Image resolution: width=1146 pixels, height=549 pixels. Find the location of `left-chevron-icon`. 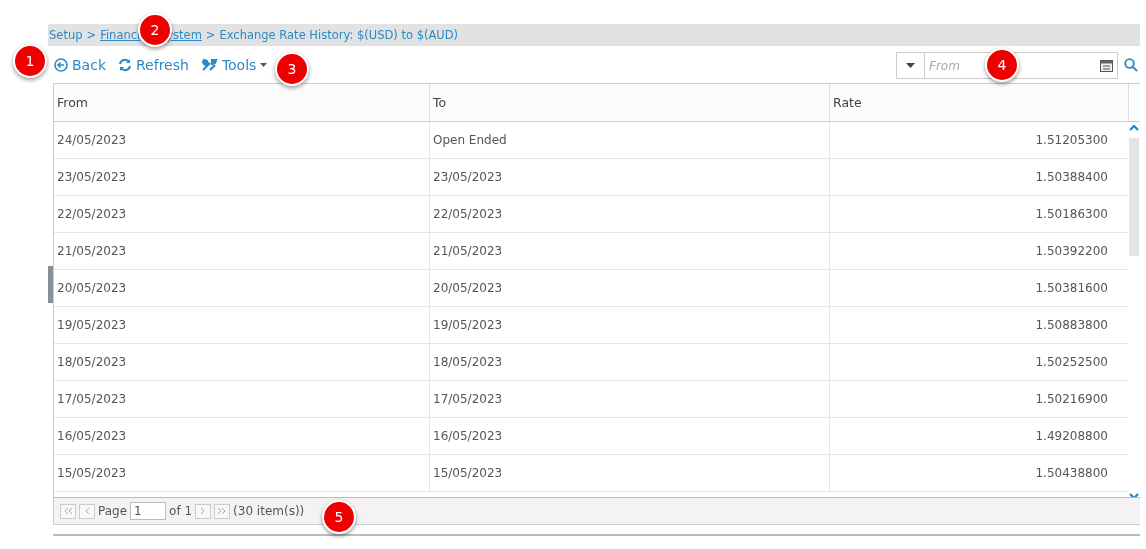

left-chevron-icon is located at coordinates (87, 511).